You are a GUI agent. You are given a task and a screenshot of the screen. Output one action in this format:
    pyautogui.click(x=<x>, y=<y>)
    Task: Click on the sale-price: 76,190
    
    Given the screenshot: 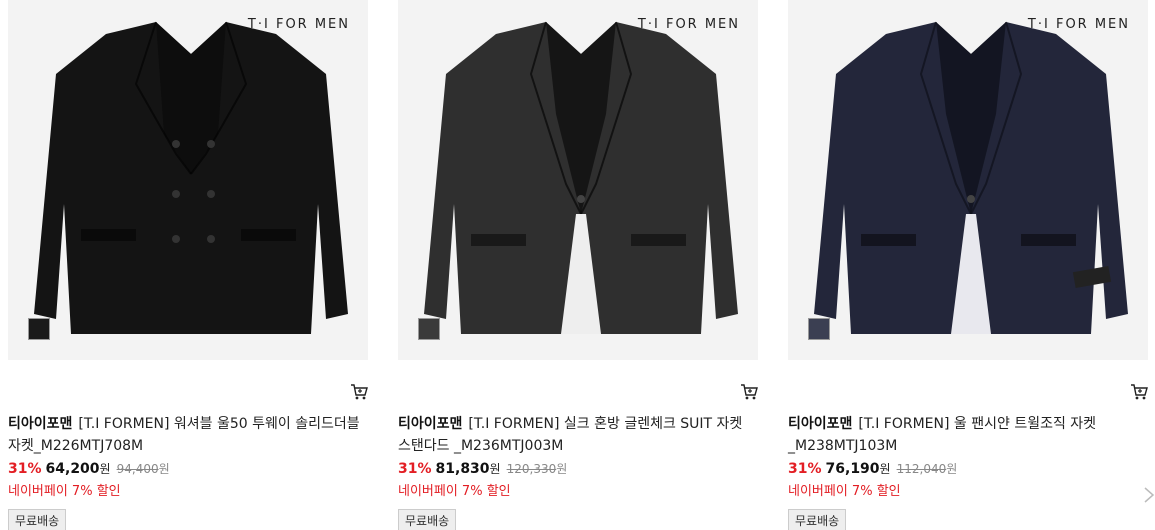 What is the action you would take?
    pyautogui.click(x=852, y=469)
    